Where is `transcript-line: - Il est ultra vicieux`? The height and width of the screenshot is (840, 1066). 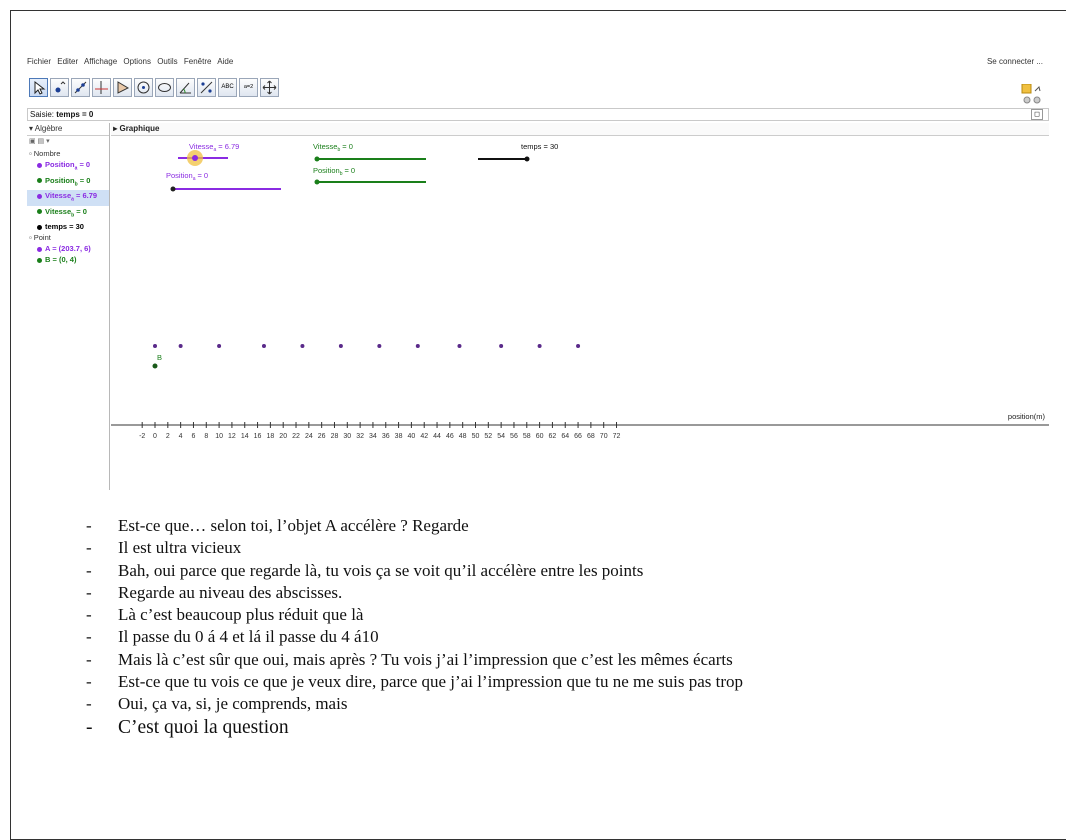 transcript-line: - Il est ultra vicieux is located at coordinates (164, 548).